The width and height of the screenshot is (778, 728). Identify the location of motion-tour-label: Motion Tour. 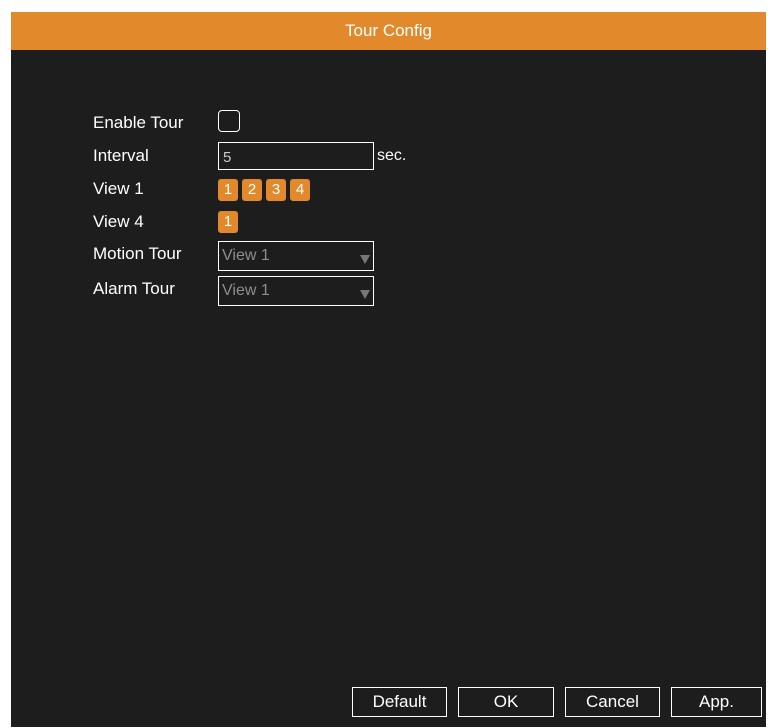
(137, 253).